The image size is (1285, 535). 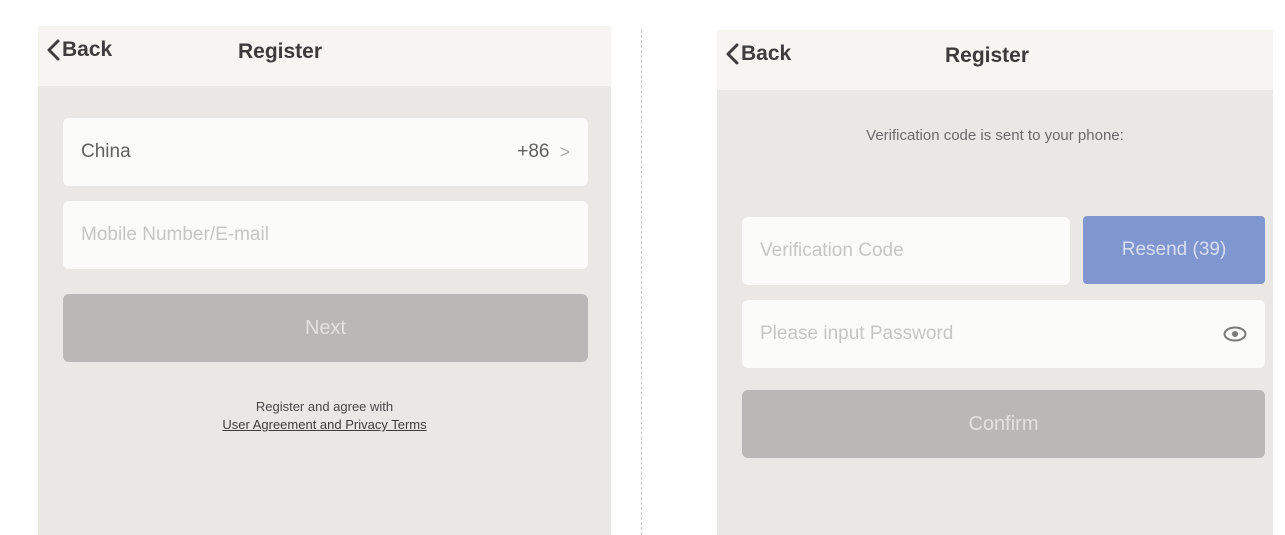 I want to click on confirm-button: Confirm, so click(x=1003, y=424).